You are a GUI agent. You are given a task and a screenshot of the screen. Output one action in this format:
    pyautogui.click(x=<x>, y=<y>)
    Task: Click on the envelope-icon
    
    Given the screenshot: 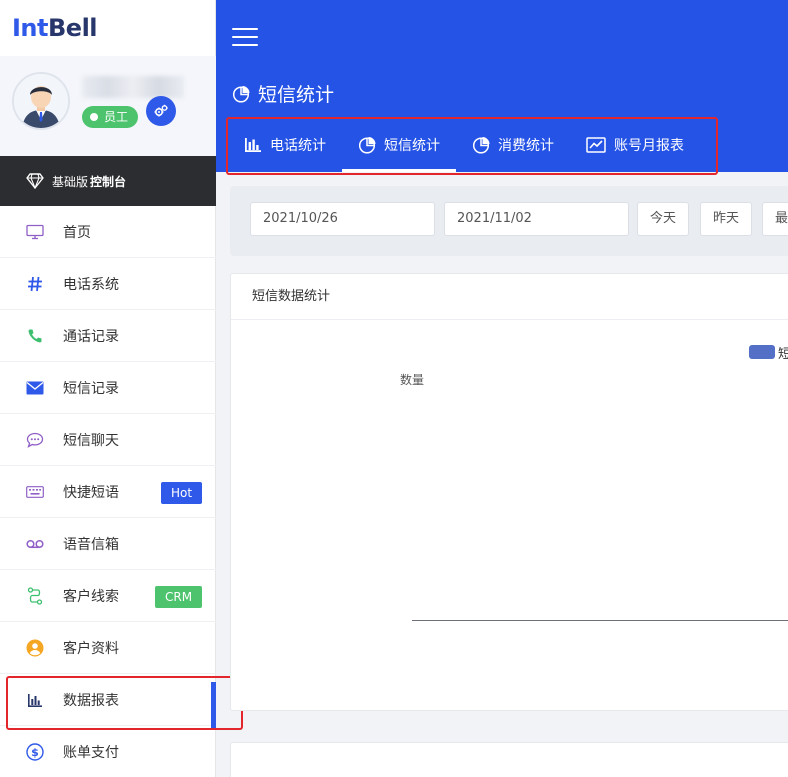 What is the action you would take?
    pyautogui.click(x=35, y=388)
    